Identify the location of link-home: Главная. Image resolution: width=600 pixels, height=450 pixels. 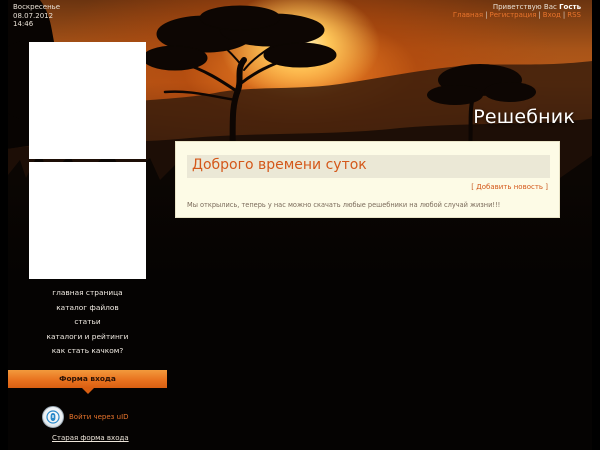
(468, 15).